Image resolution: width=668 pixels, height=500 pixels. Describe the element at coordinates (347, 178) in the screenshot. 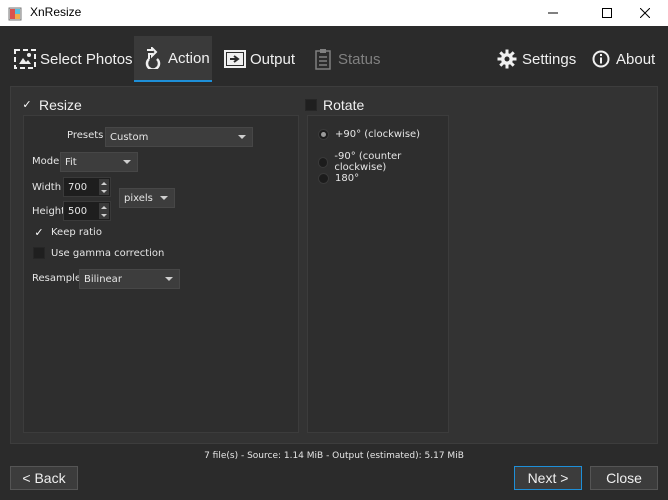

I see `rotate-option-label: 180°` at that location.